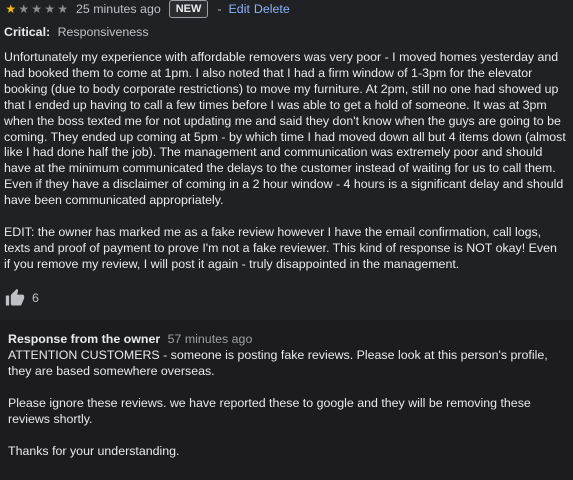 The height and width of the screenshot is (480, 573). I want to click on owner-response-header: Response from the owner 57 minutes ago, so click(130, 339).